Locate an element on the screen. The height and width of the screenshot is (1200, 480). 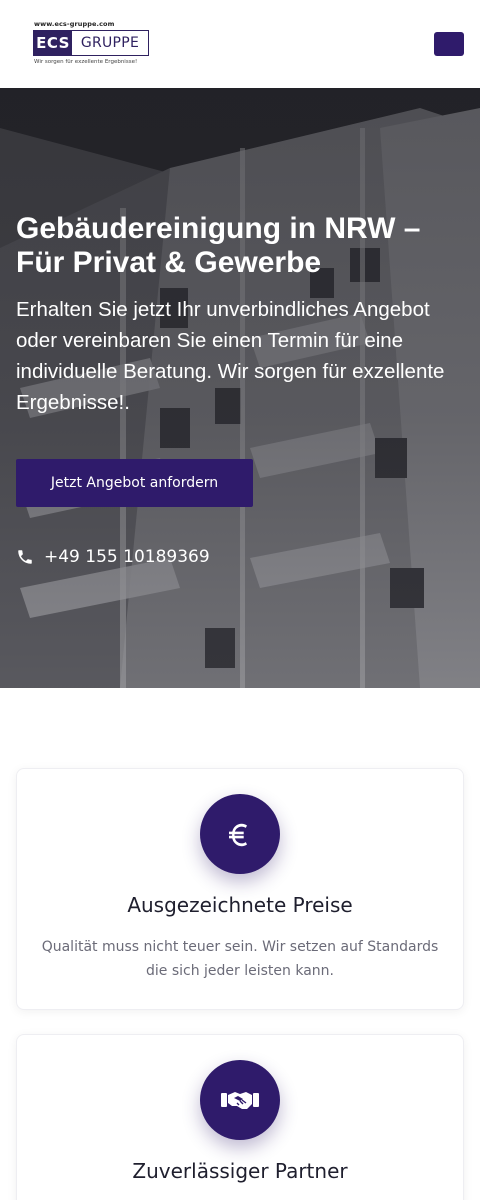
feature-title: Ausgezeichnete Preise is located at coordinates (240, 905).